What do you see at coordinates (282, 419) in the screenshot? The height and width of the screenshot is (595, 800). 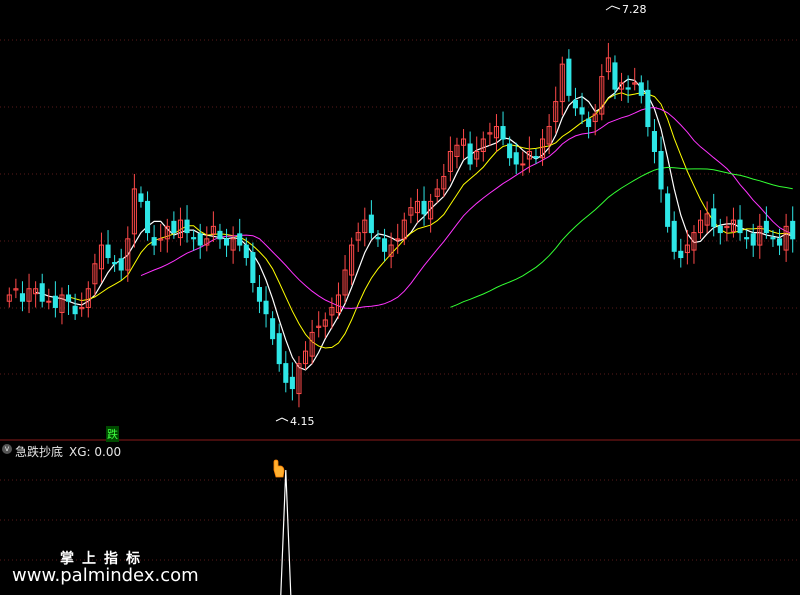 I see `low-marker-arrow` at bounding box center [282, 419].